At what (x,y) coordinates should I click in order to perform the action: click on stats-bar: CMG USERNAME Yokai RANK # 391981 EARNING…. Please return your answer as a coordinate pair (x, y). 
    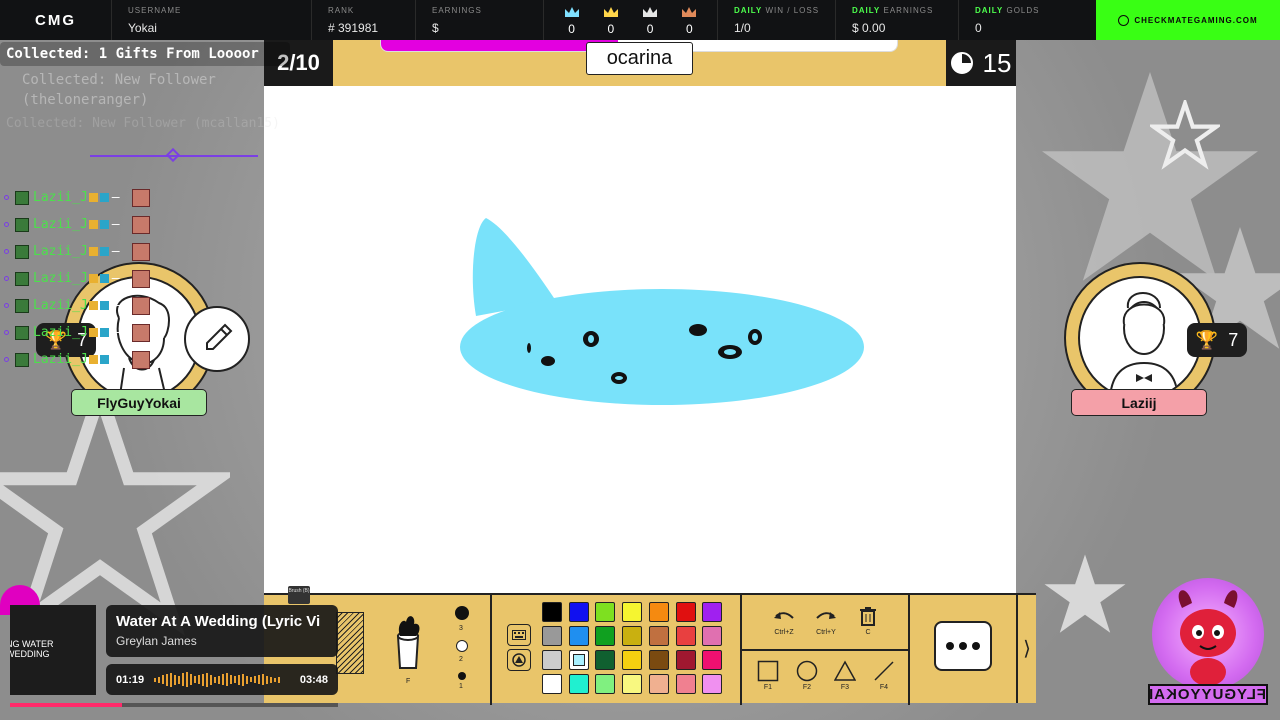
    Looking at the image, I should click on (640, 20).